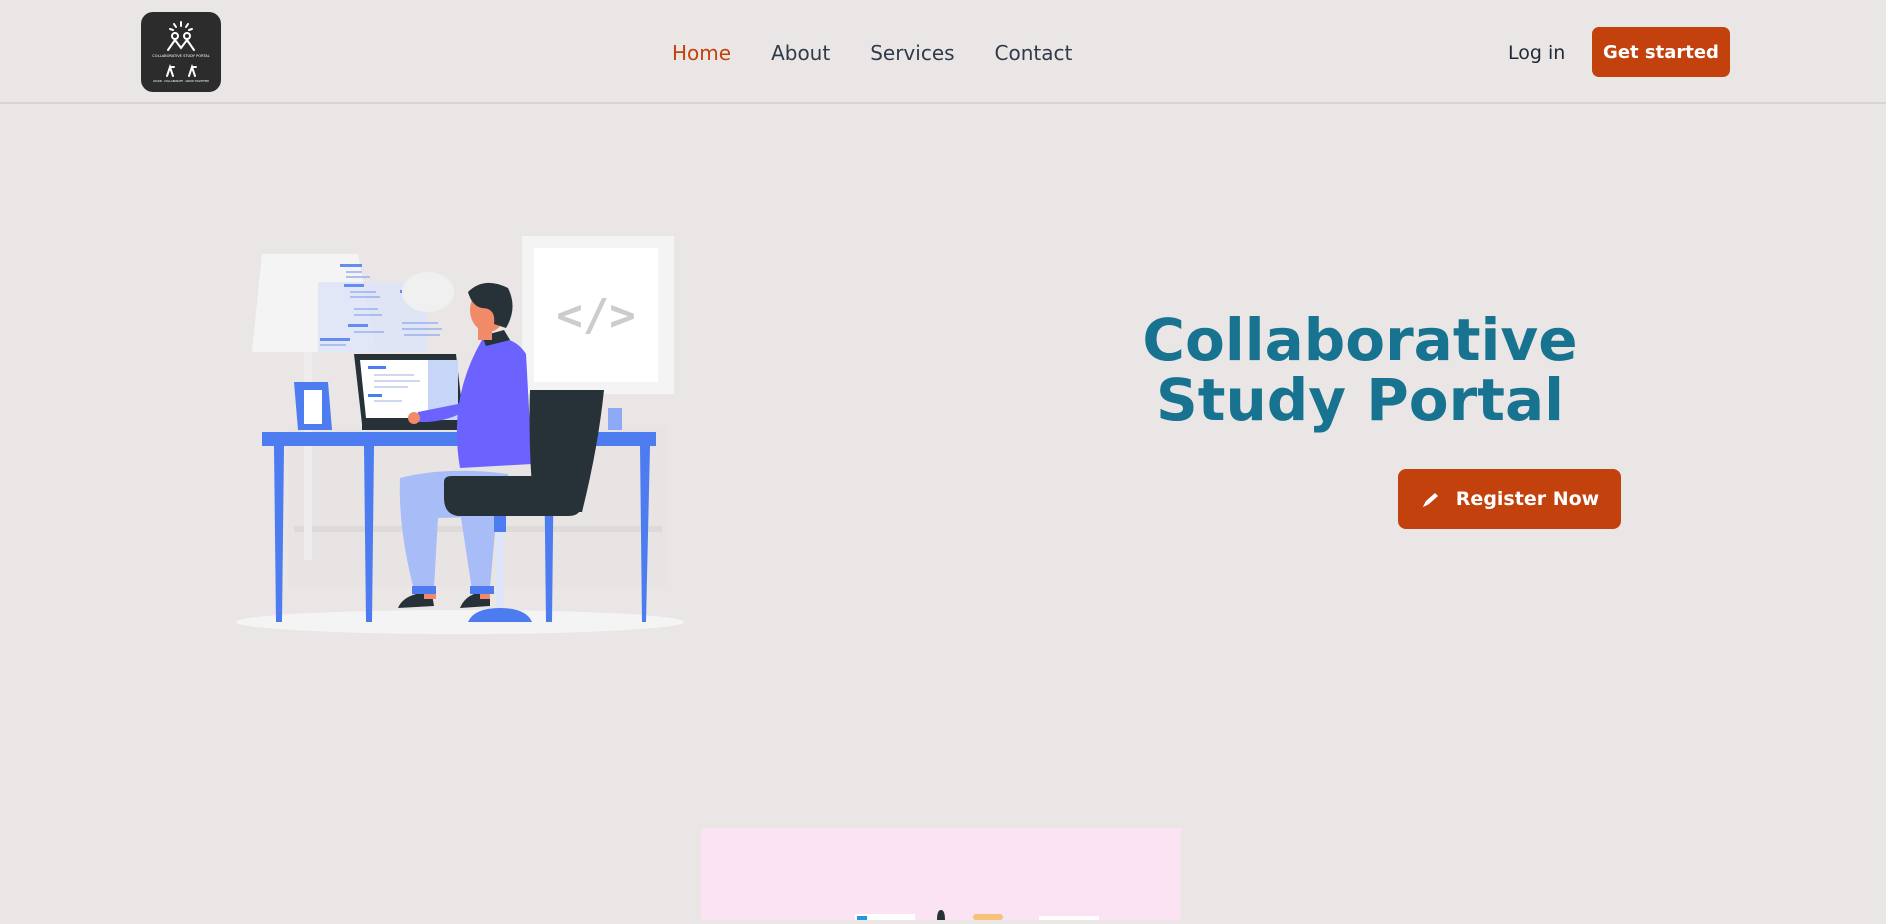 Image resolution: width=1886 pixels, height=924 pixels. I want to click on nav-link-about: About, so click(800, 53).